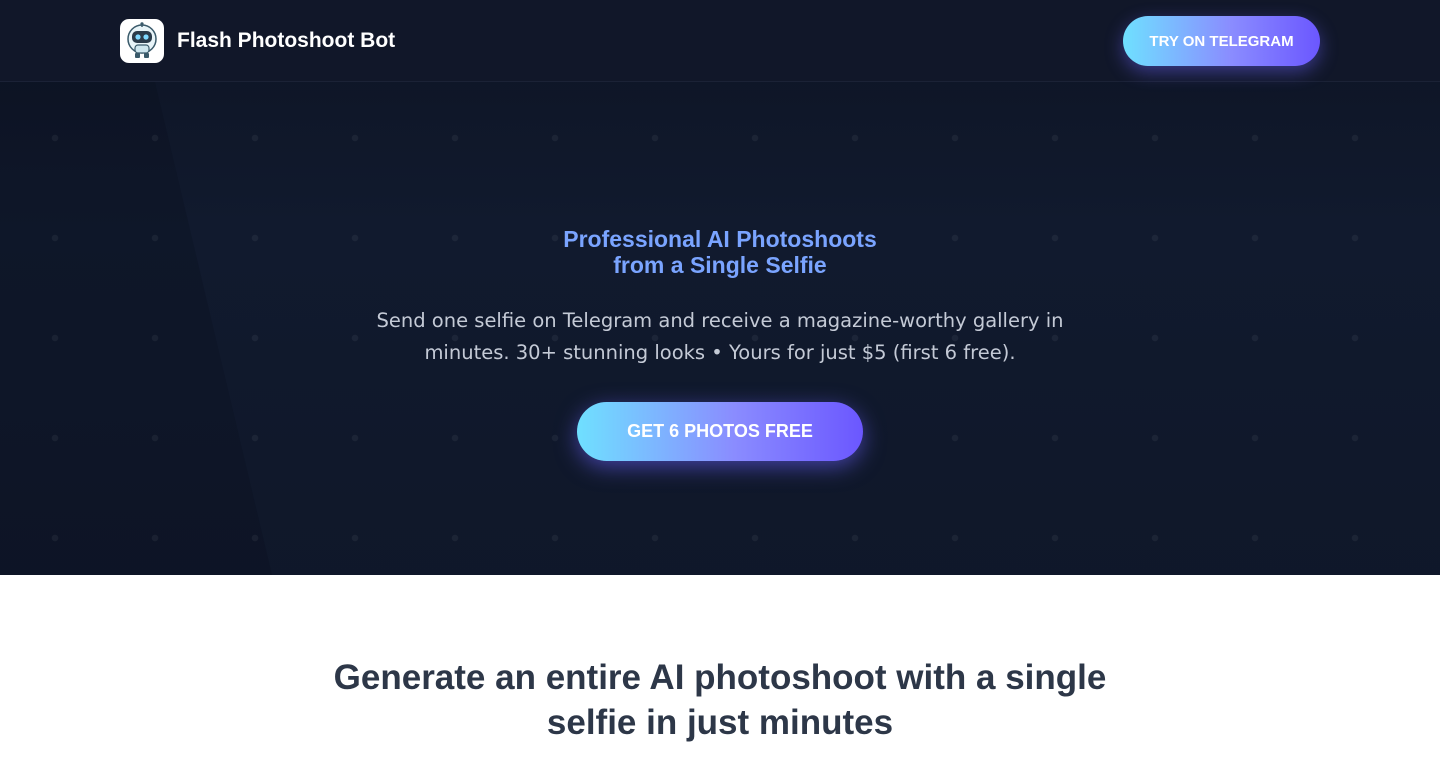 This screenshot has height=761, width=1440. What do you see at coordinates (720, 431) in the screenshot?
I see `get-free-photos-button: GET 6 PHOTOS FREE` at bounding box center [720, 431].